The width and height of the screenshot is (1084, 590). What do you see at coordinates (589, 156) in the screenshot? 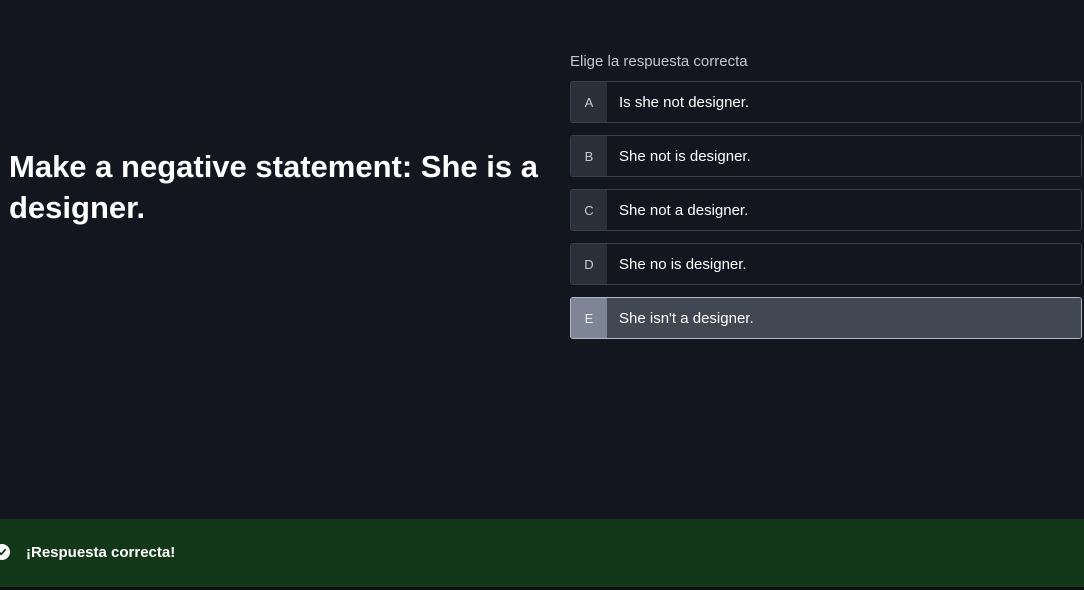
I see `option-letter: B` at bounding box center [589, 156].